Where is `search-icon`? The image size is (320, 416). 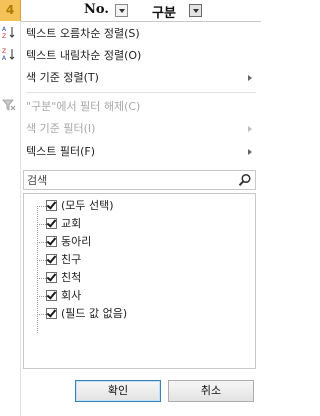
search-icon is located at coordinates (245, 180).